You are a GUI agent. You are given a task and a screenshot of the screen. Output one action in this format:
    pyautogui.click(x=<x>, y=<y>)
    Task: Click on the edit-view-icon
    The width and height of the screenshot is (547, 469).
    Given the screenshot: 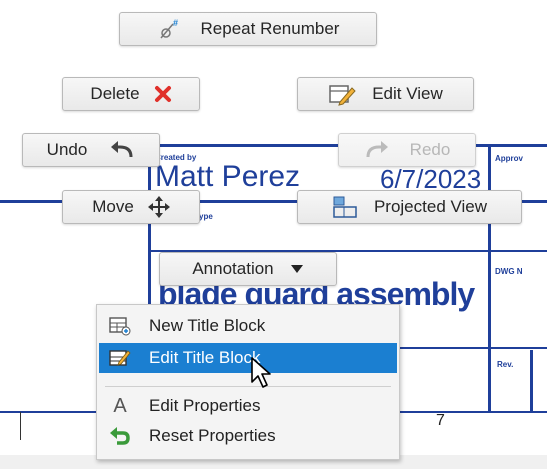 What is the action you would take?
    pyautogui.click(x=342, y=94)
    